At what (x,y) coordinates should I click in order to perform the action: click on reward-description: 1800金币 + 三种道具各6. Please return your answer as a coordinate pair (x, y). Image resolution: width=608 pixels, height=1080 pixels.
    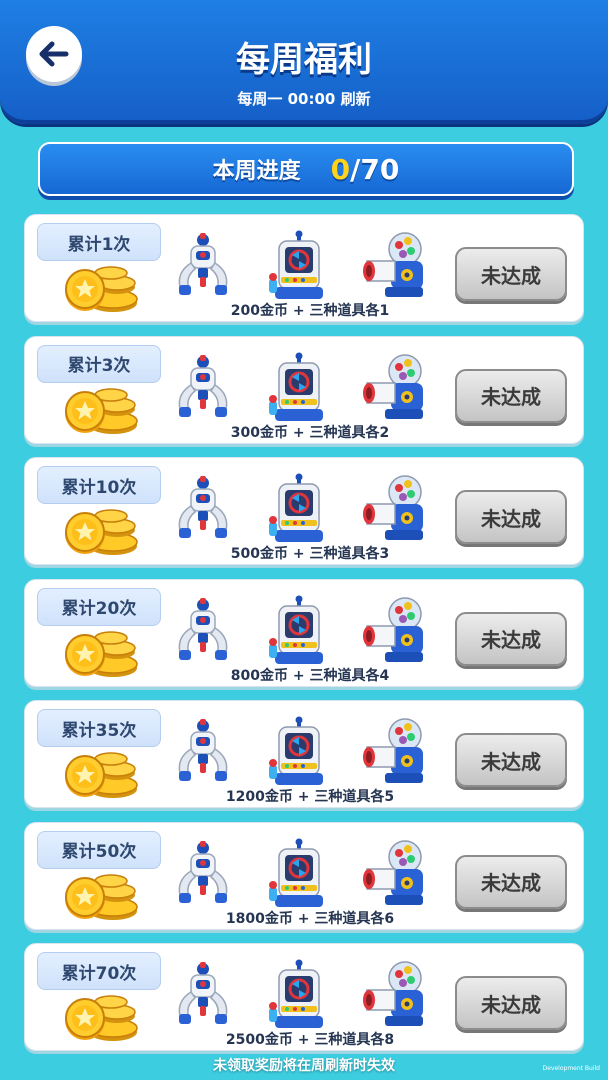
    Looking at the image, I should click on (310, 918).